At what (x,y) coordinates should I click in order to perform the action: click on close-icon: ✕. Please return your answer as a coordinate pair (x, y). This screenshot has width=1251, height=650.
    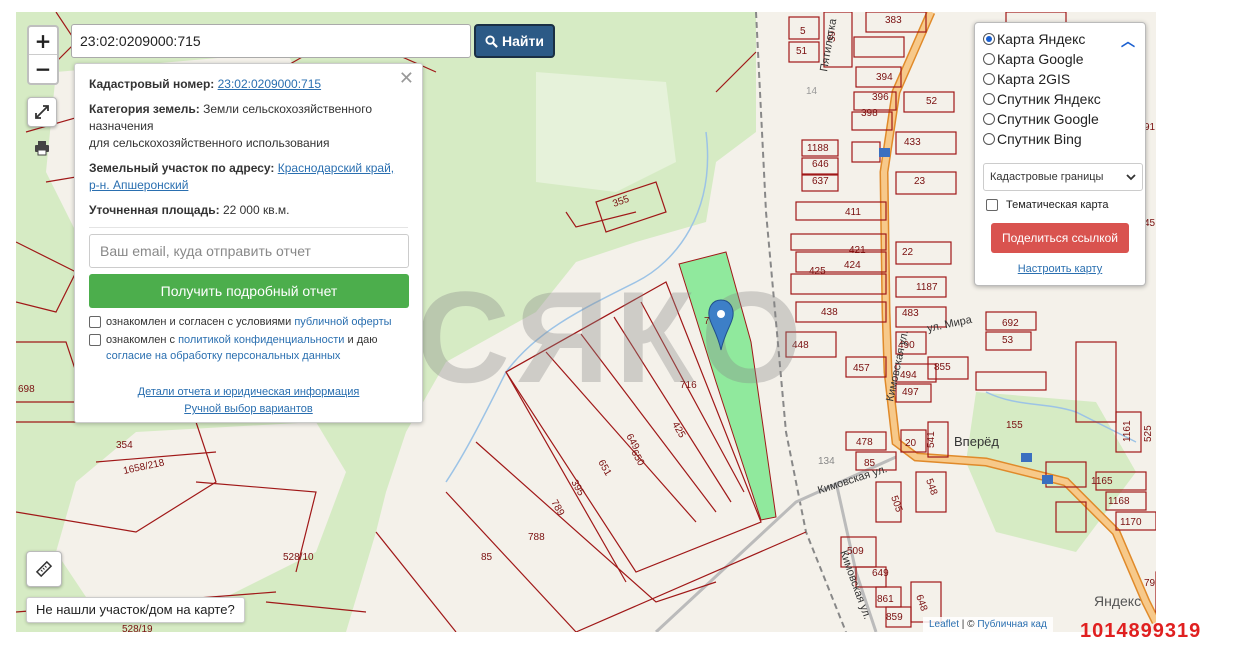
    Looking at the image, I should click on (406, 78).